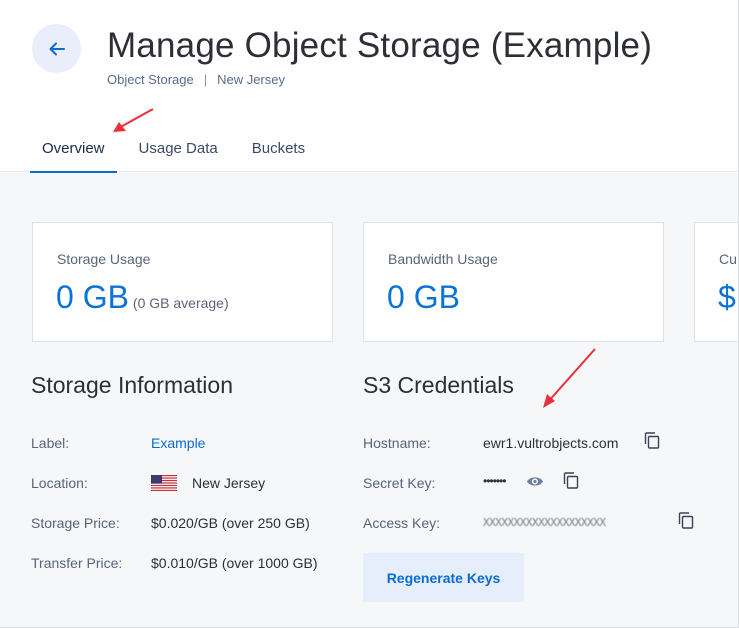  Describe the element at coordinates (234, 563) in the screenshot. I see `transfer-price-value: $0.010/GB (over 1000 GB)` at that location.